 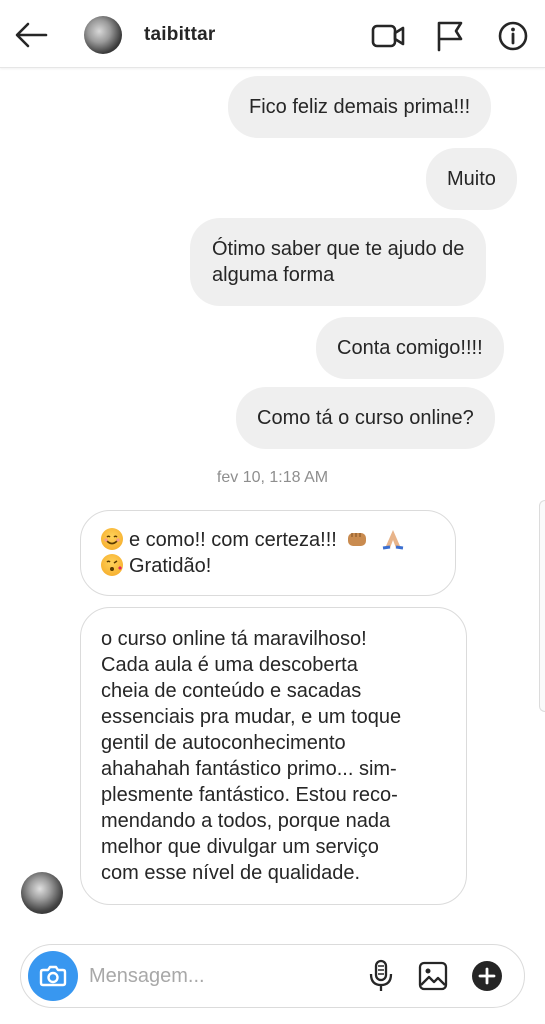 What do you see at coordinates (229, 665) in the screenshot?
I see `message-line: Cada aula é uma descoberta` at bounding box center [229, 665].